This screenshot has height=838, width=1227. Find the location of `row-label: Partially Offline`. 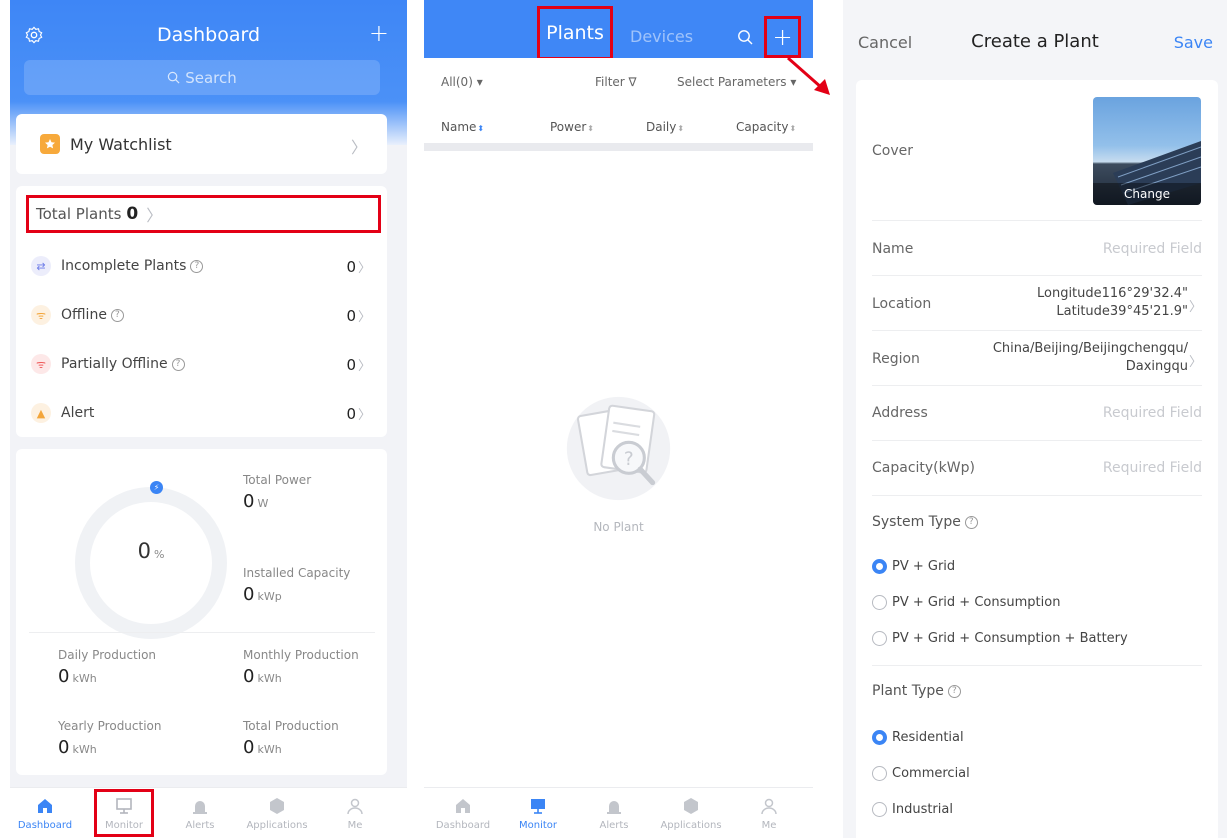

row-label: Partially Offline is located at coordinates (114, 364).